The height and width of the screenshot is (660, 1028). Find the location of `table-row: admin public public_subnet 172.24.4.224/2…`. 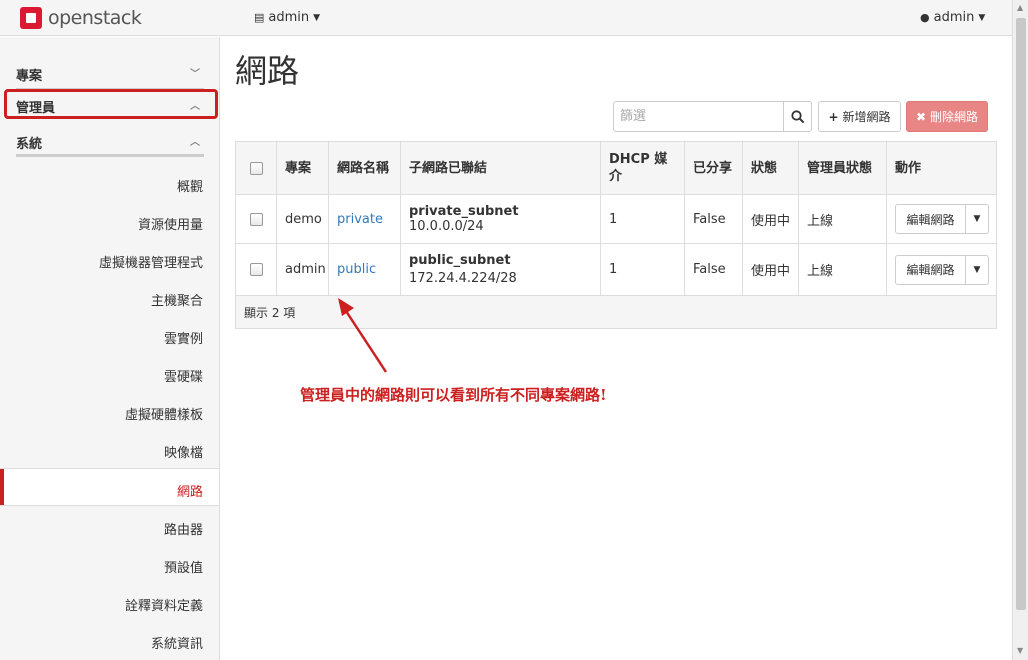

table-row: admin public public_subnet 172.24.4.224/2… is located at coordinates (616, 270).